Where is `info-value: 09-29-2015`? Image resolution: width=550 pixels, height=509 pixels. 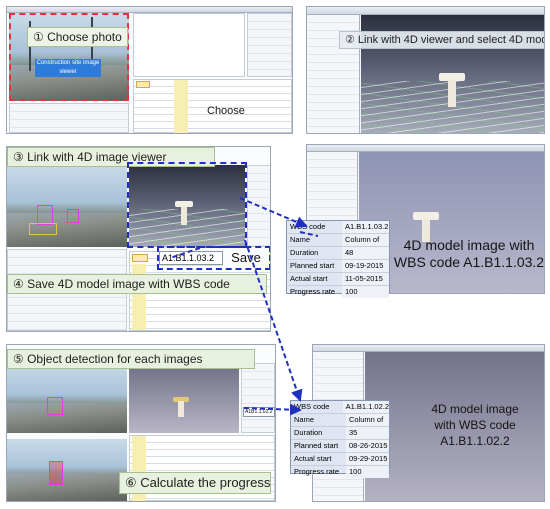 info-value: 09-29-2015 is located at coordinates (367, 459).